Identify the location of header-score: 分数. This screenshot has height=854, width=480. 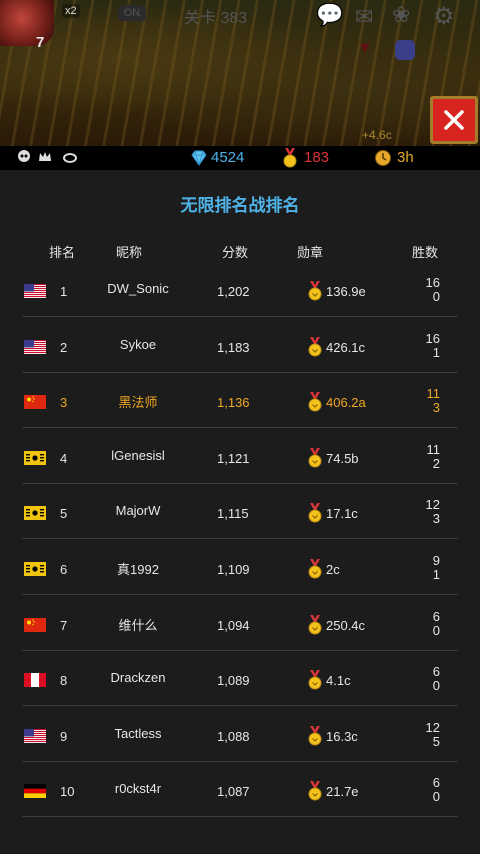
(235, 252).